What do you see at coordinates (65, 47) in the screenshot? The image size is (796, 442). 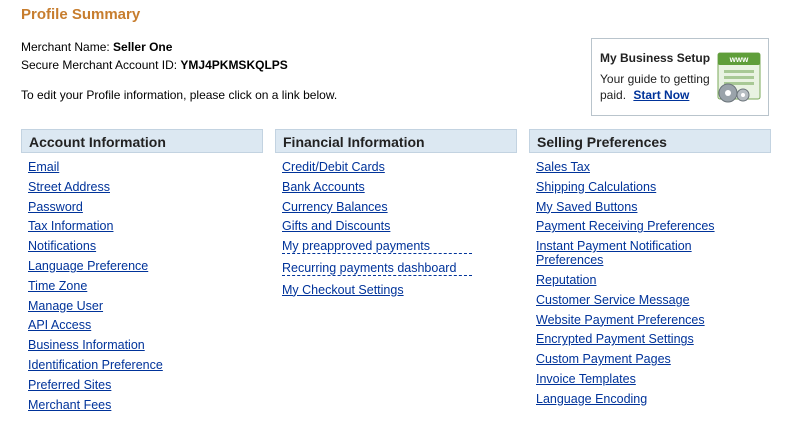 I see `merchant-name-label: Merchant Name:` at bounding box center [65, 47].